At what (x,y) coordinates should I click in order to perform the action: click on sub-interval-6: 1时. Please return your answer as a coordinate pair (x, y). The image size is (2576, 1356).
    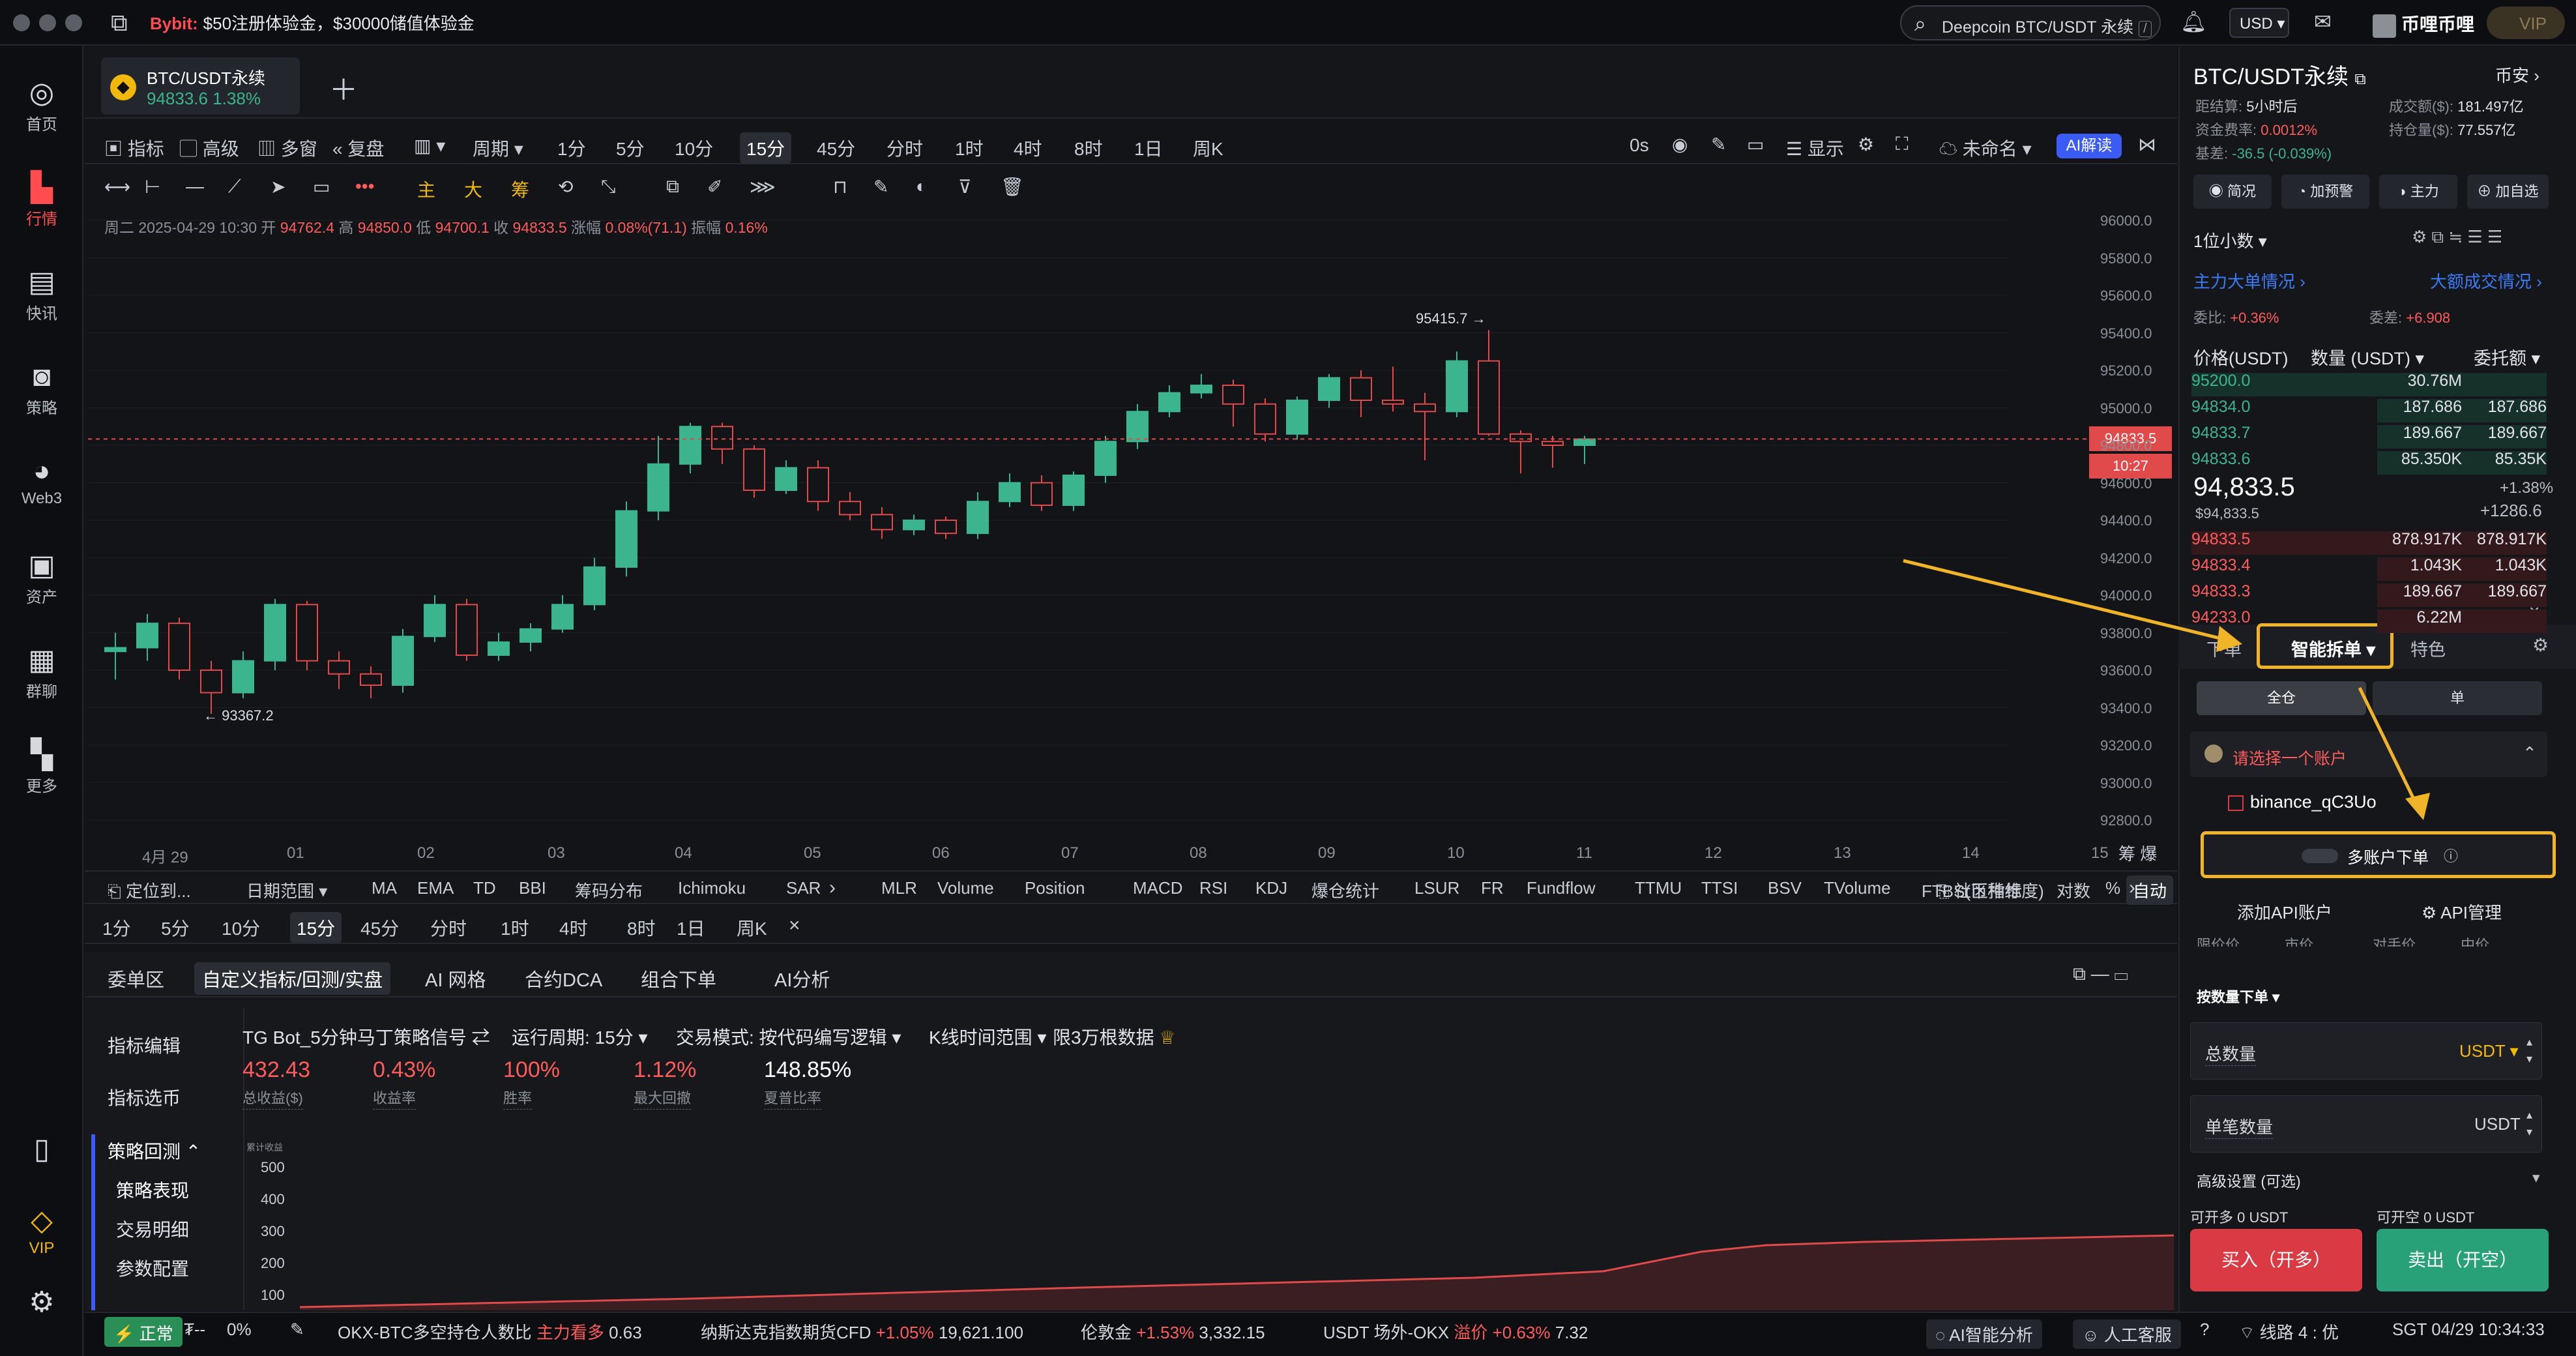
    Looking at the image, I should click on (515, 928).